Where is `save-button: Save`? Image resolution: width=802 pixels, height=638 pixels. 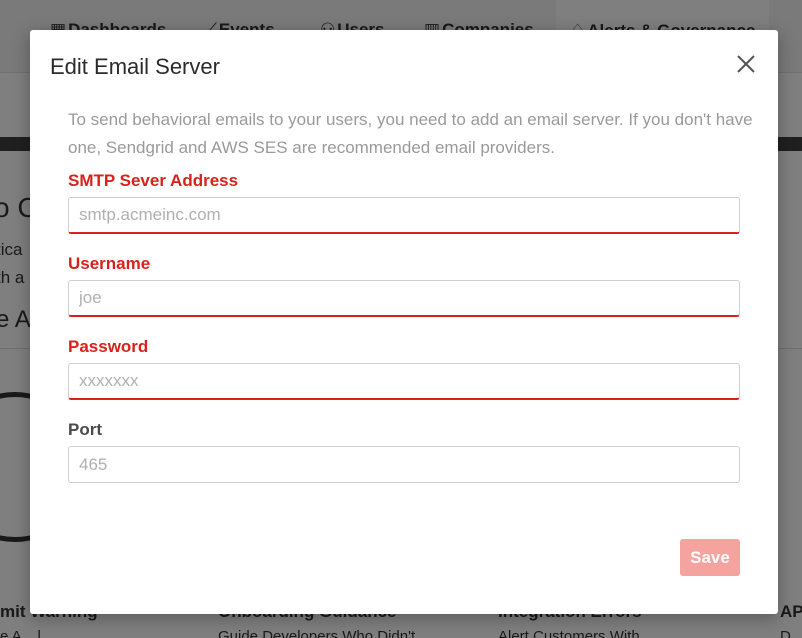 save-button: Save is located at coordinates (710, 557).